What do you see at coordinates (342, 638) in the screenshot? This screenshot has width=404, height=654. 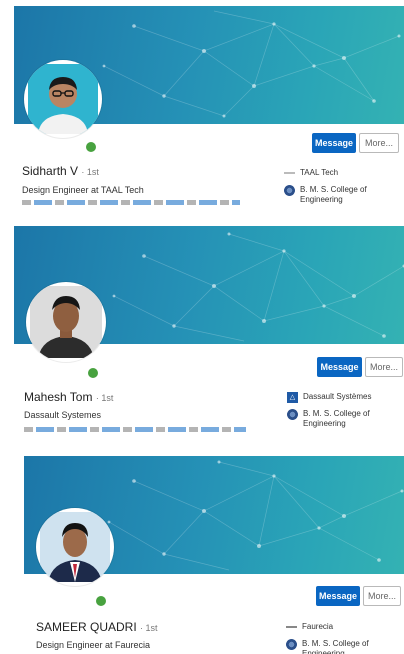 I see `profile-sidebar-info: Faurecia B. M. S. College of Engineering` at bounding box center [342, 638].